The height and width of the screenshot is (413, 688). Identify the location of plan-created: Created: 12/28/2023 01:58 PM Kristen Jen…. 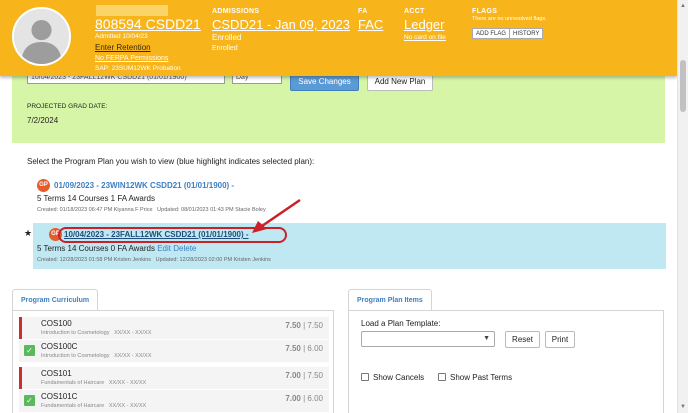
(94, 260).